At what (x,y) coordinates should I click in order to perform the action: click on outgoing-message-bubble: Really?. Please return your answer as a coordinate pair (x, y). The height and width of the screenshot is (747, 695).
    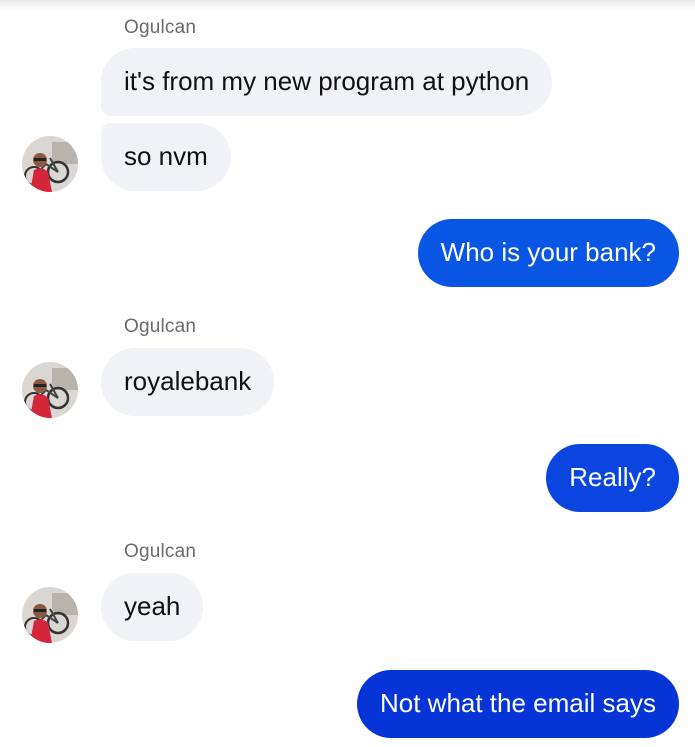
    Looking at the image, I should click on (612, 478).